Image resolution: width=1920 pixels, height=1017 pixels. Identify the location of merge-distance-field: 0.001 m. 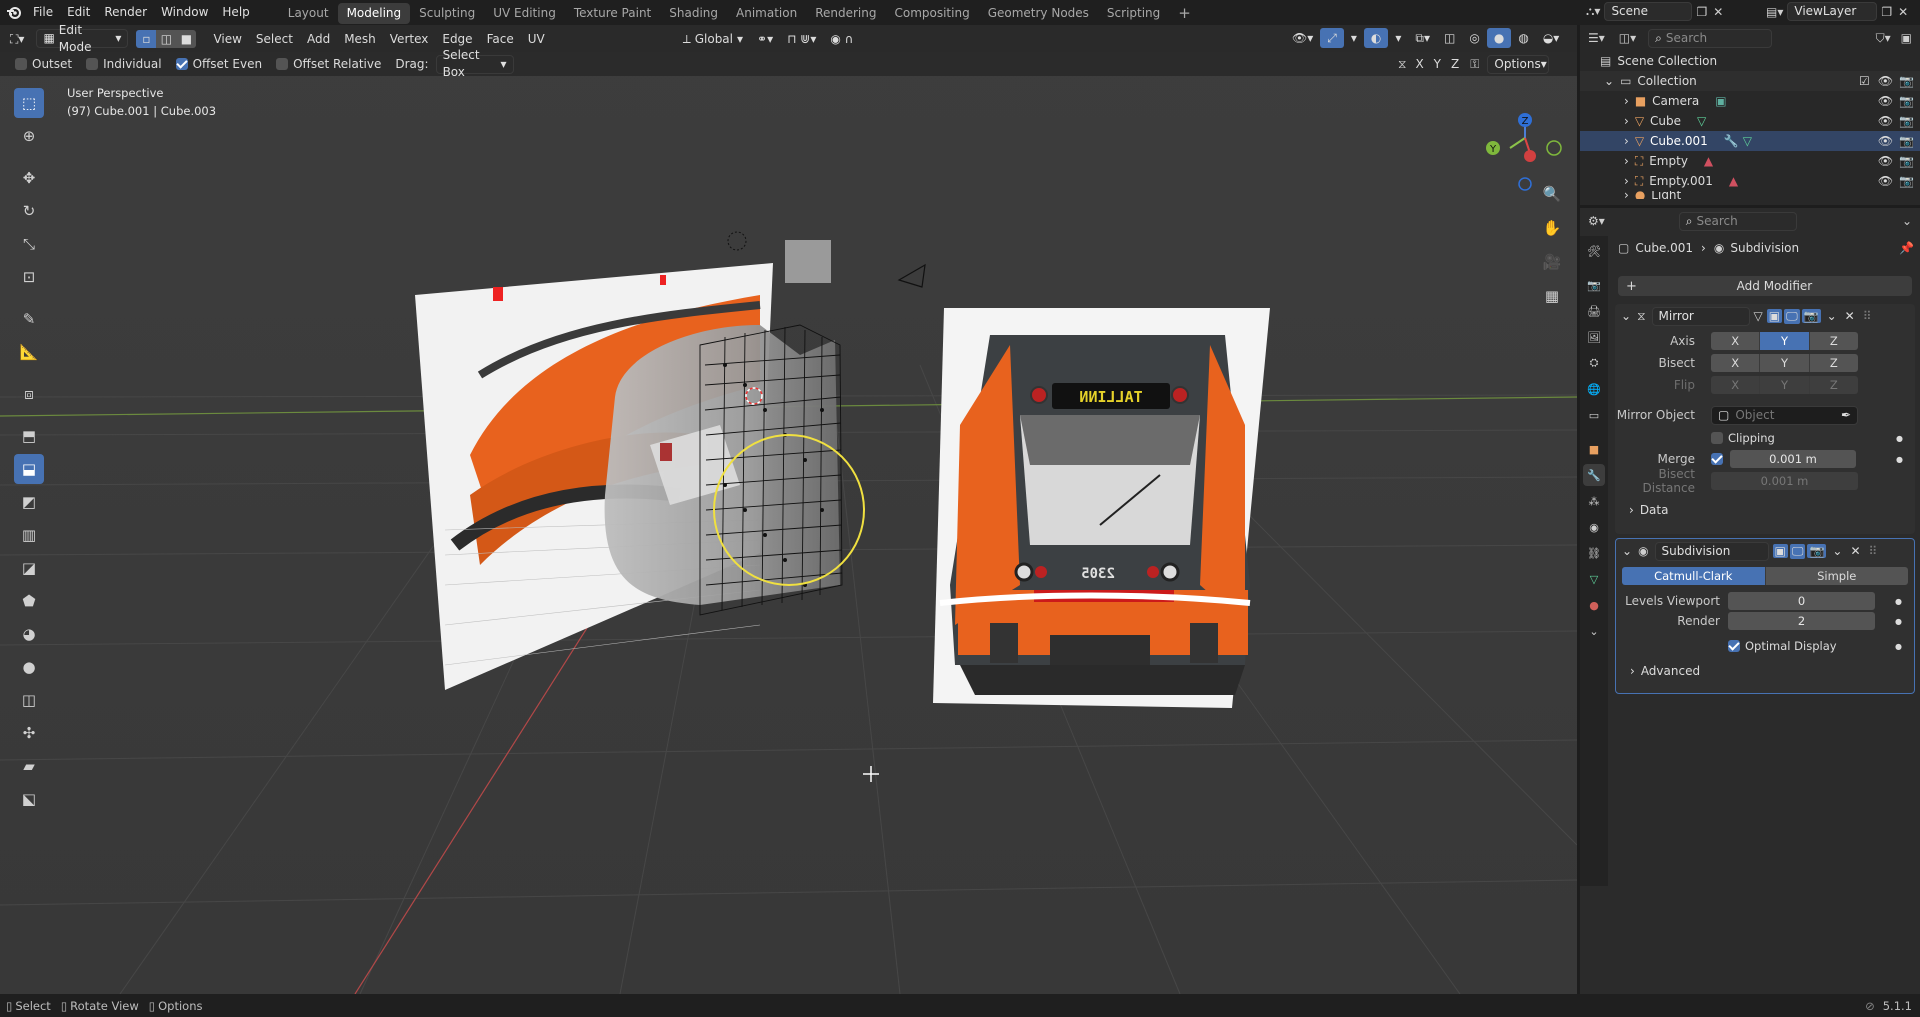
(1793, 459).